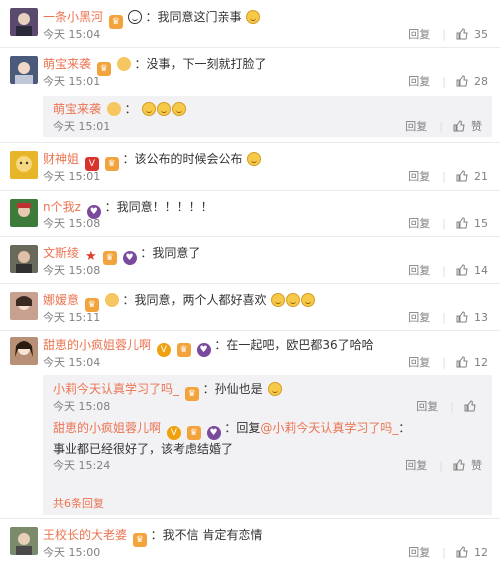  What do you see at coordinates (294, 345) in the screenshot?
I see `comment-text: ：在一起吧，欧巴都36了哈哈` at bounding box center [294, 345].